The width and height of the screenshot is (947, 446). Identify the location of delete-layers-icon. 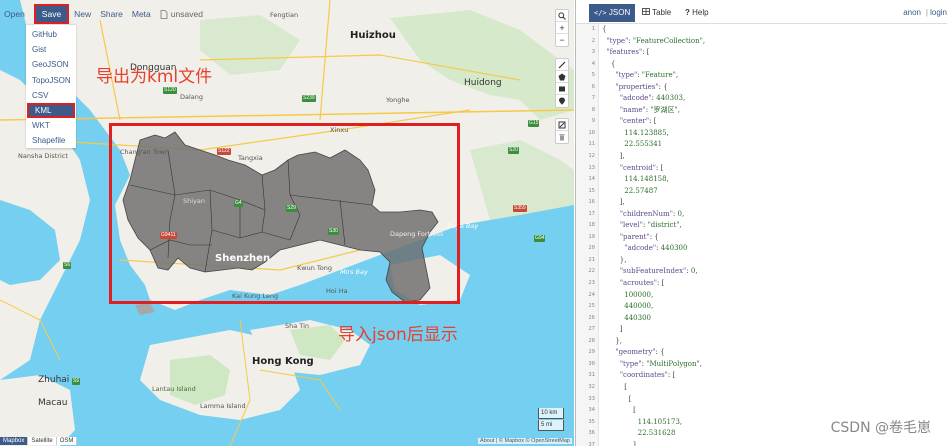
(562, 137).